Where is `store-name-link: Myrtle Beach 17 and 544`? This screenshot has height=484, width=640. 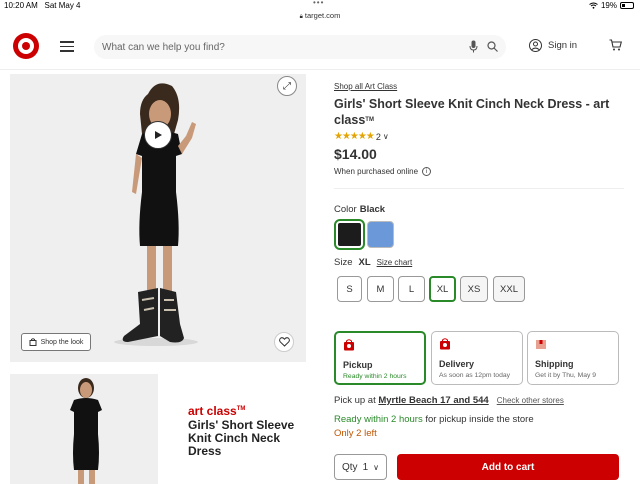
store-name-link: Myrtle Beach 17 and 544 is located at coordinates (433, 400).